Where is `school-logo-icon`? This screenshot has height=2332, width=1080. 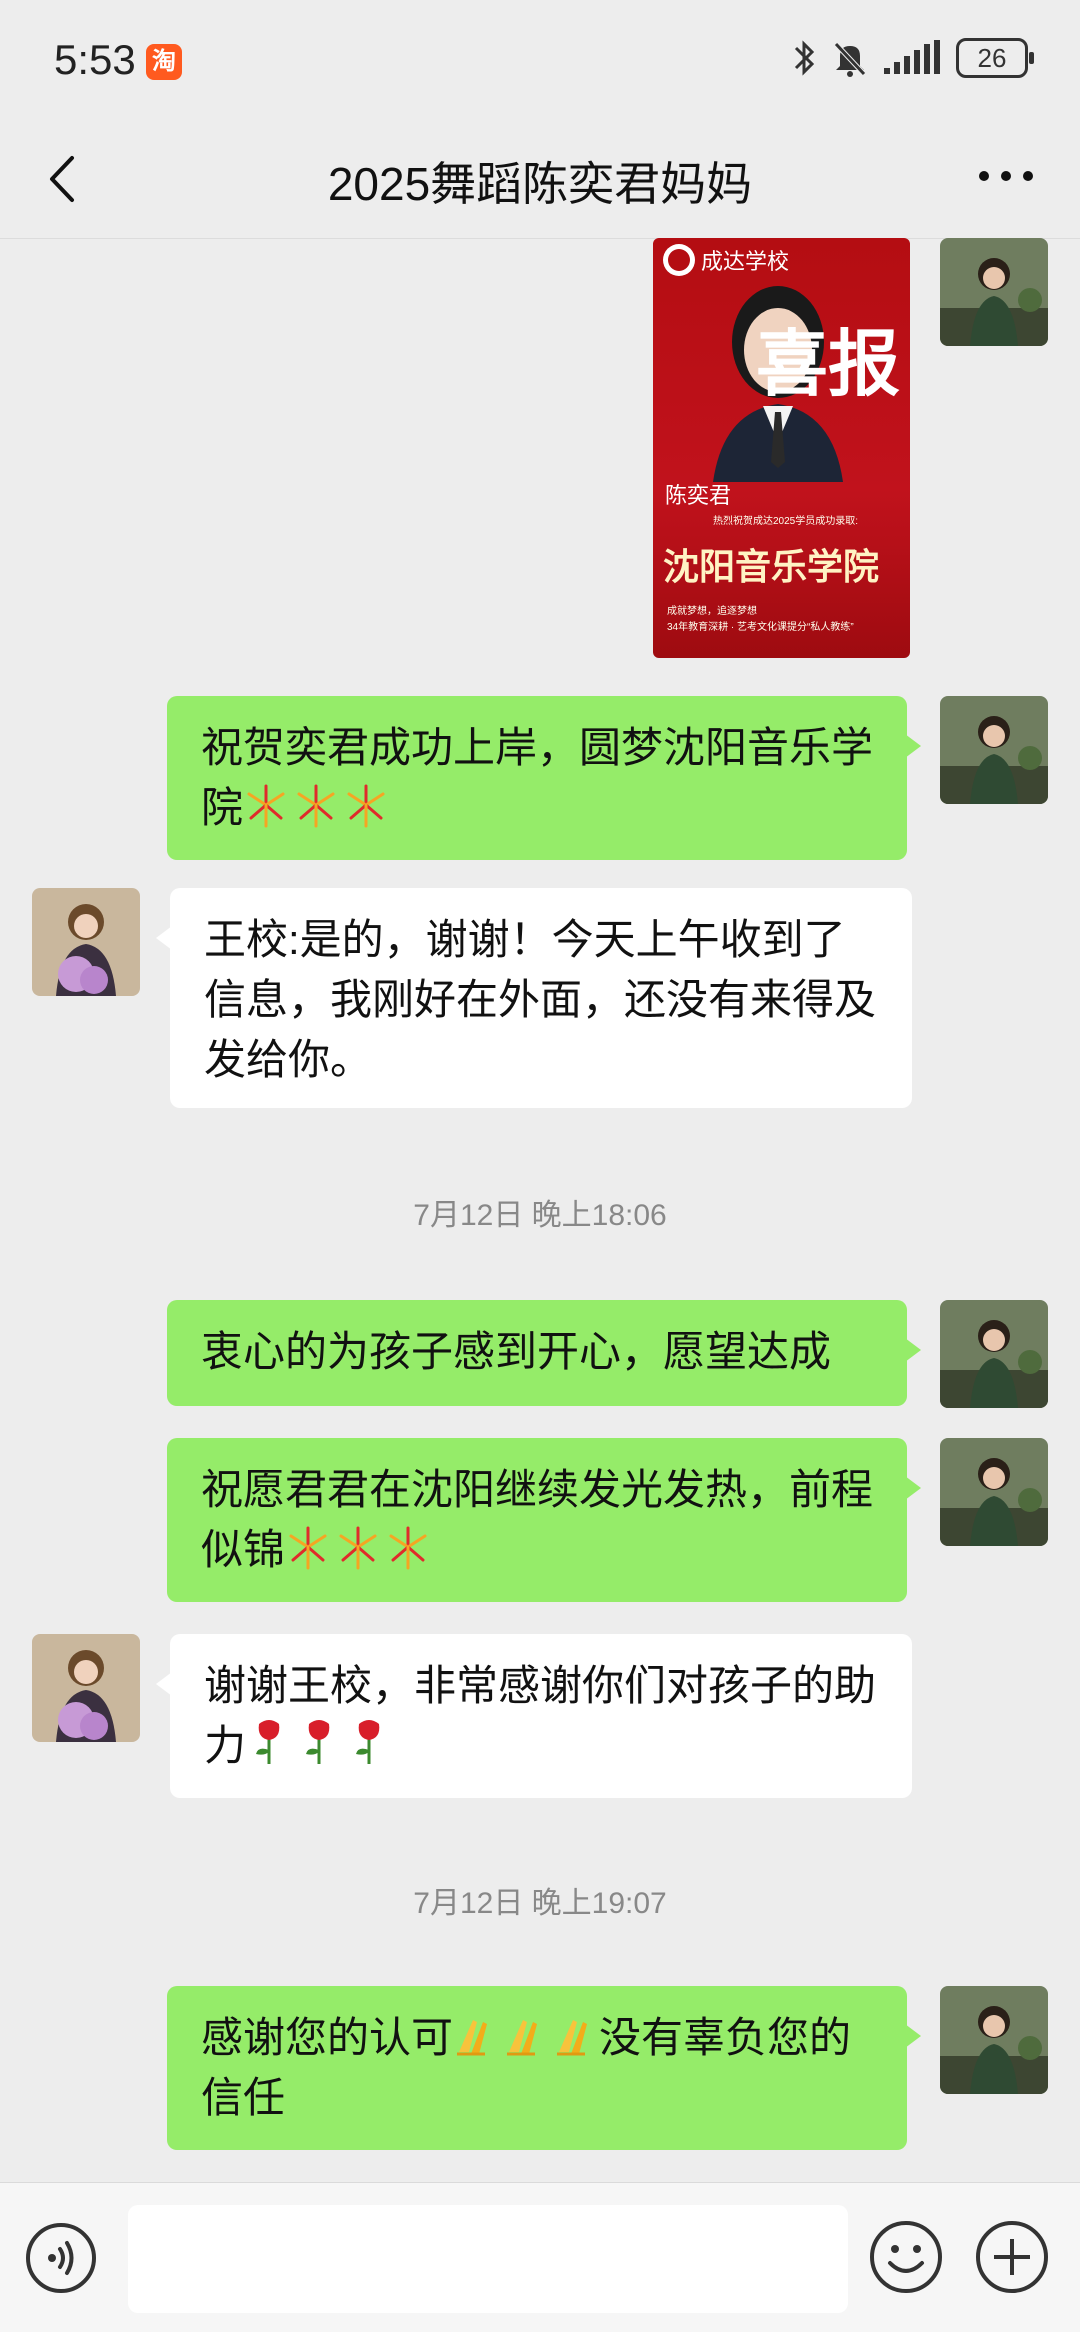
school-logo-icon is located at coordinates (679, 260).